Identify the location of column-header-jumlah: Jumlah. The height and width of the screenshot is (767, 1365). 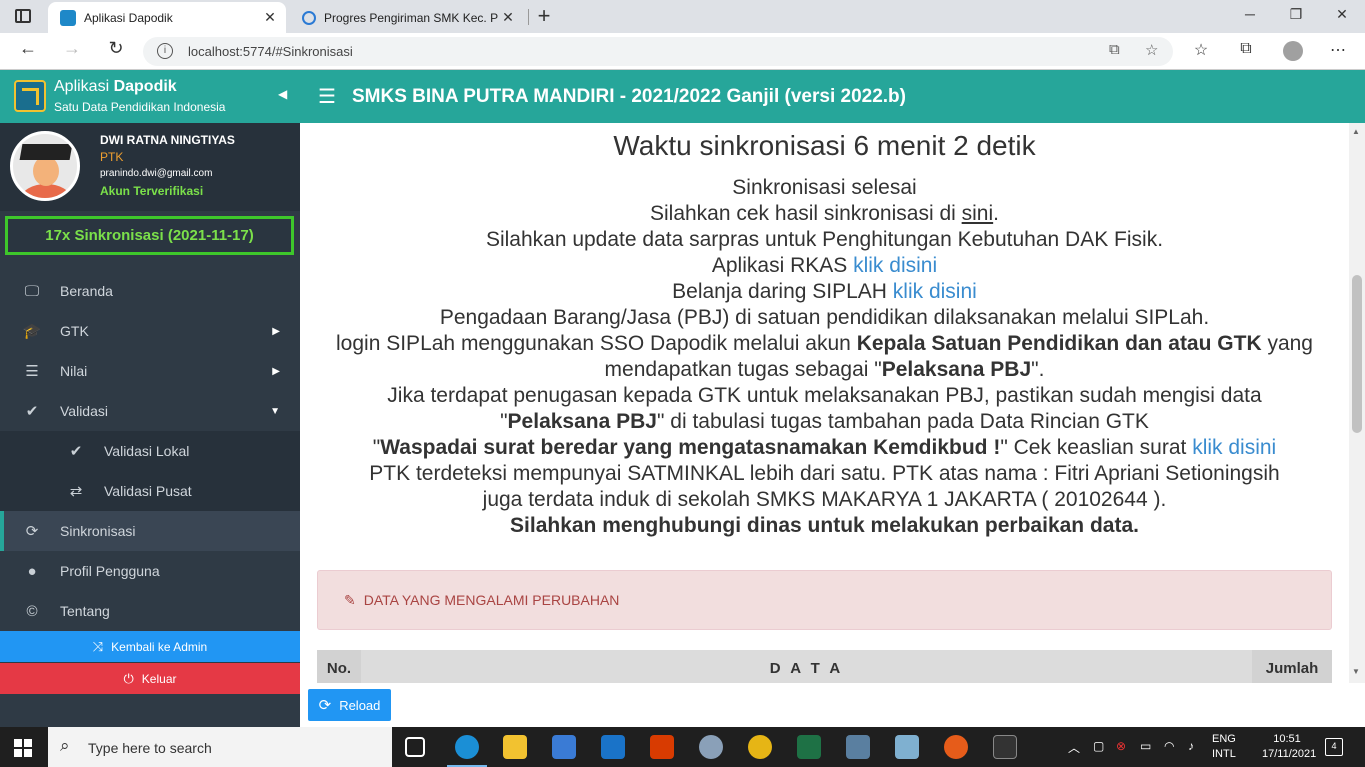
(1292, 666).